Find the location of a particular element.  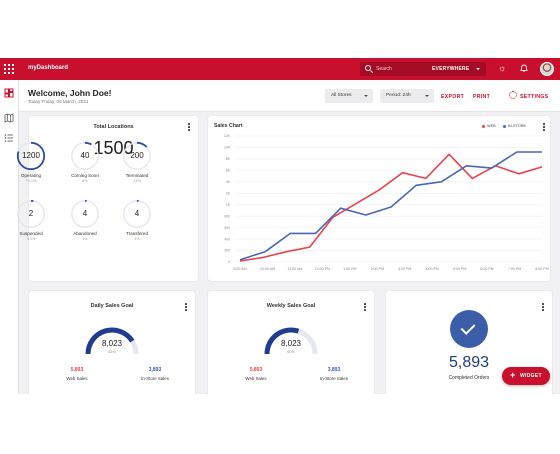

search-scope-select: EVERYWHERE is located at coordinates (450, 69).